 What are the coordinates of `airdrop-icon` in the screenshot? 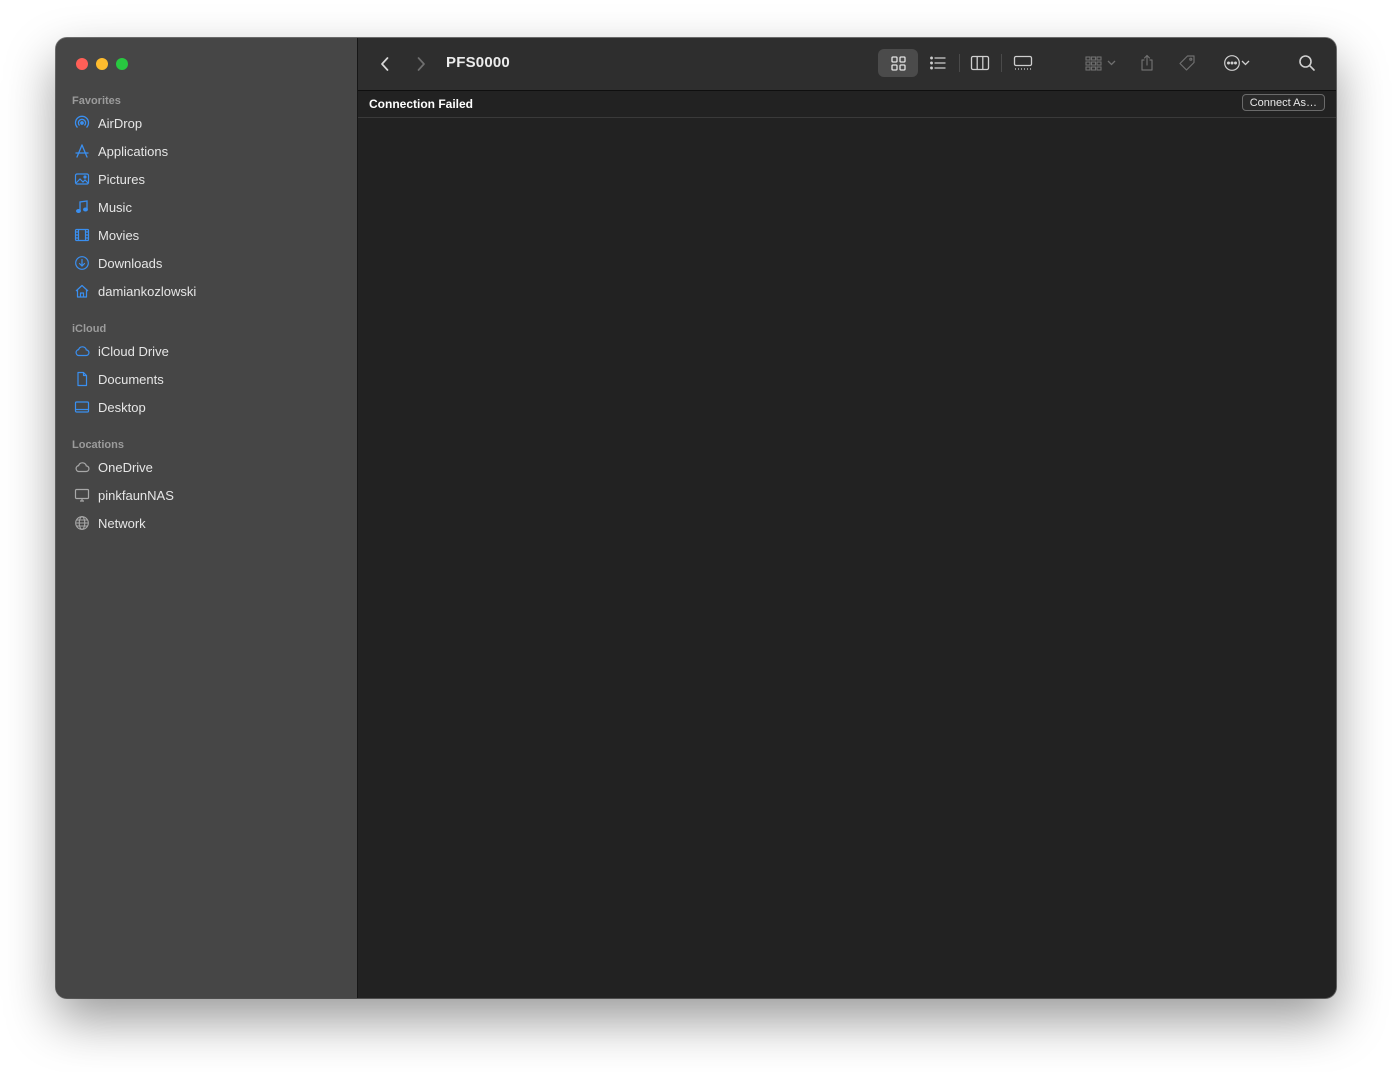 It's located at (82, 123).